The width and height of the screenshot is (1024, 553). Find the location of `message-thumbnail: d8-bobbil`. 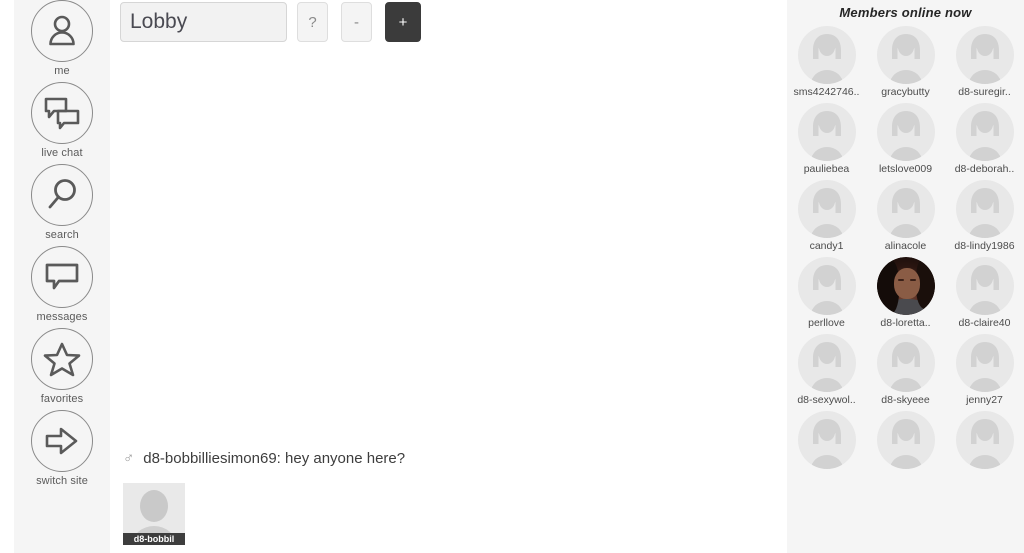

message-thumbnail: d8-bobbil is located at coordinates (154, 514).